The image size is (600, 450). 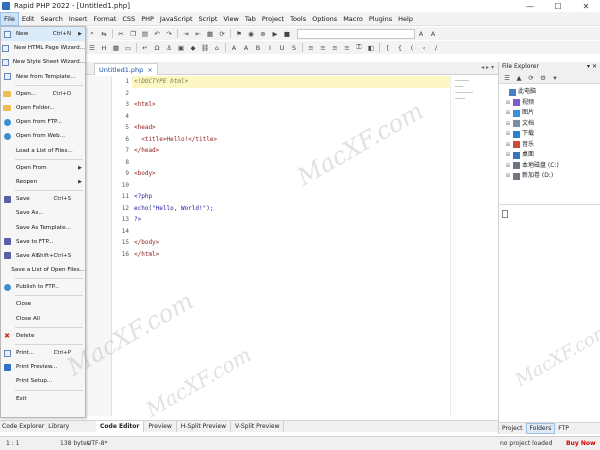 What do you see at coordinates (291, 209) in the screenshot?
I see `code-line: echo("Hello, World!");` at bounding box center [291, 209].